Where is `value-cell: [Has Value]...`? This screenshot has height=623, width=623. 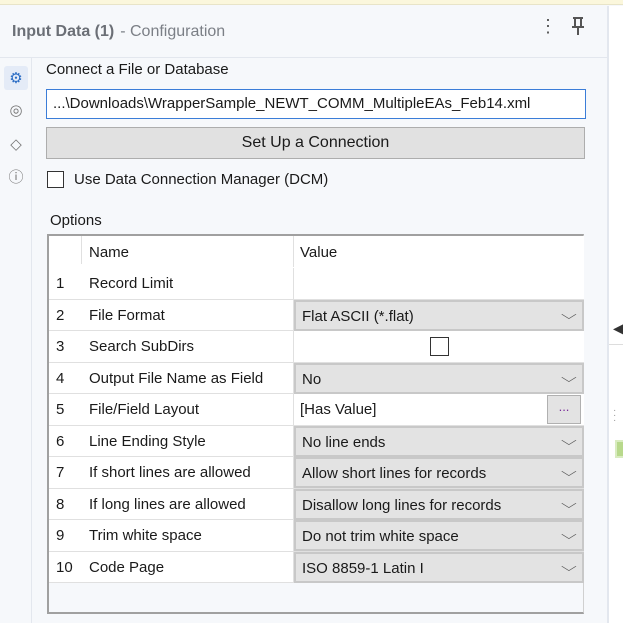 value-cell: [Has Value]... is located at coordinates (438, 409).